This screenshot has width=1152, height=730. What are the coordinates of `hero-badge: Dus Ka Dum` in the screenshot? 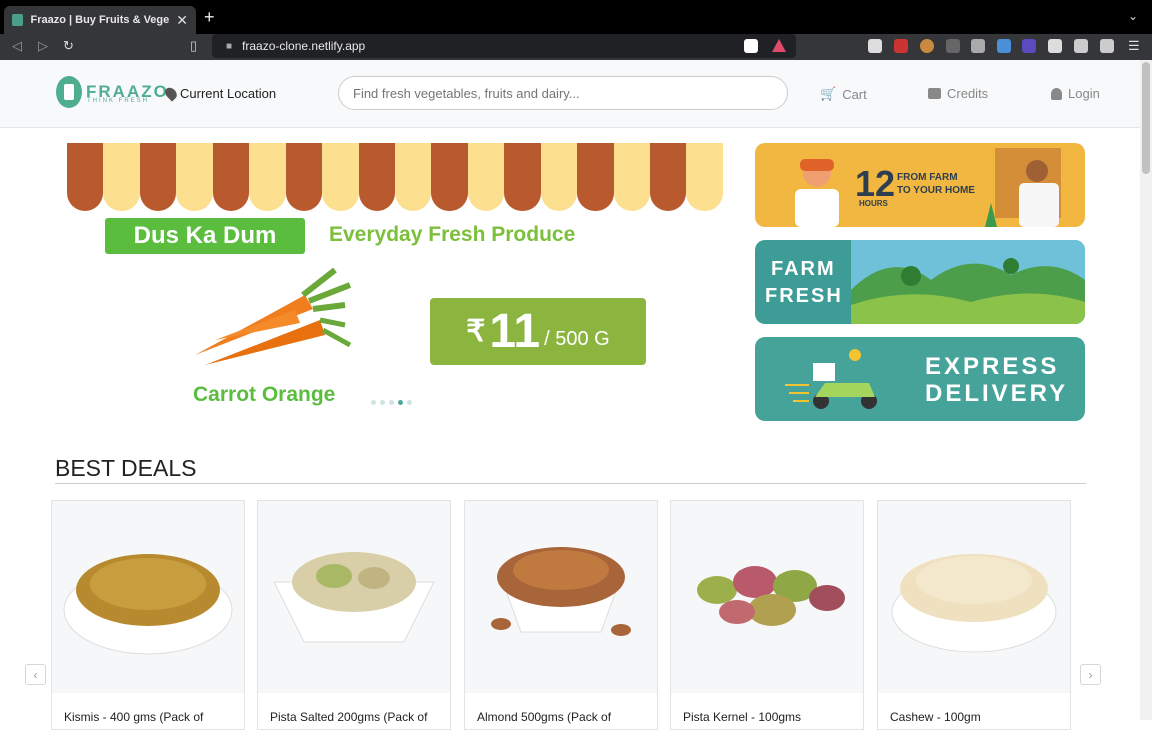 It's located at (205, 236).